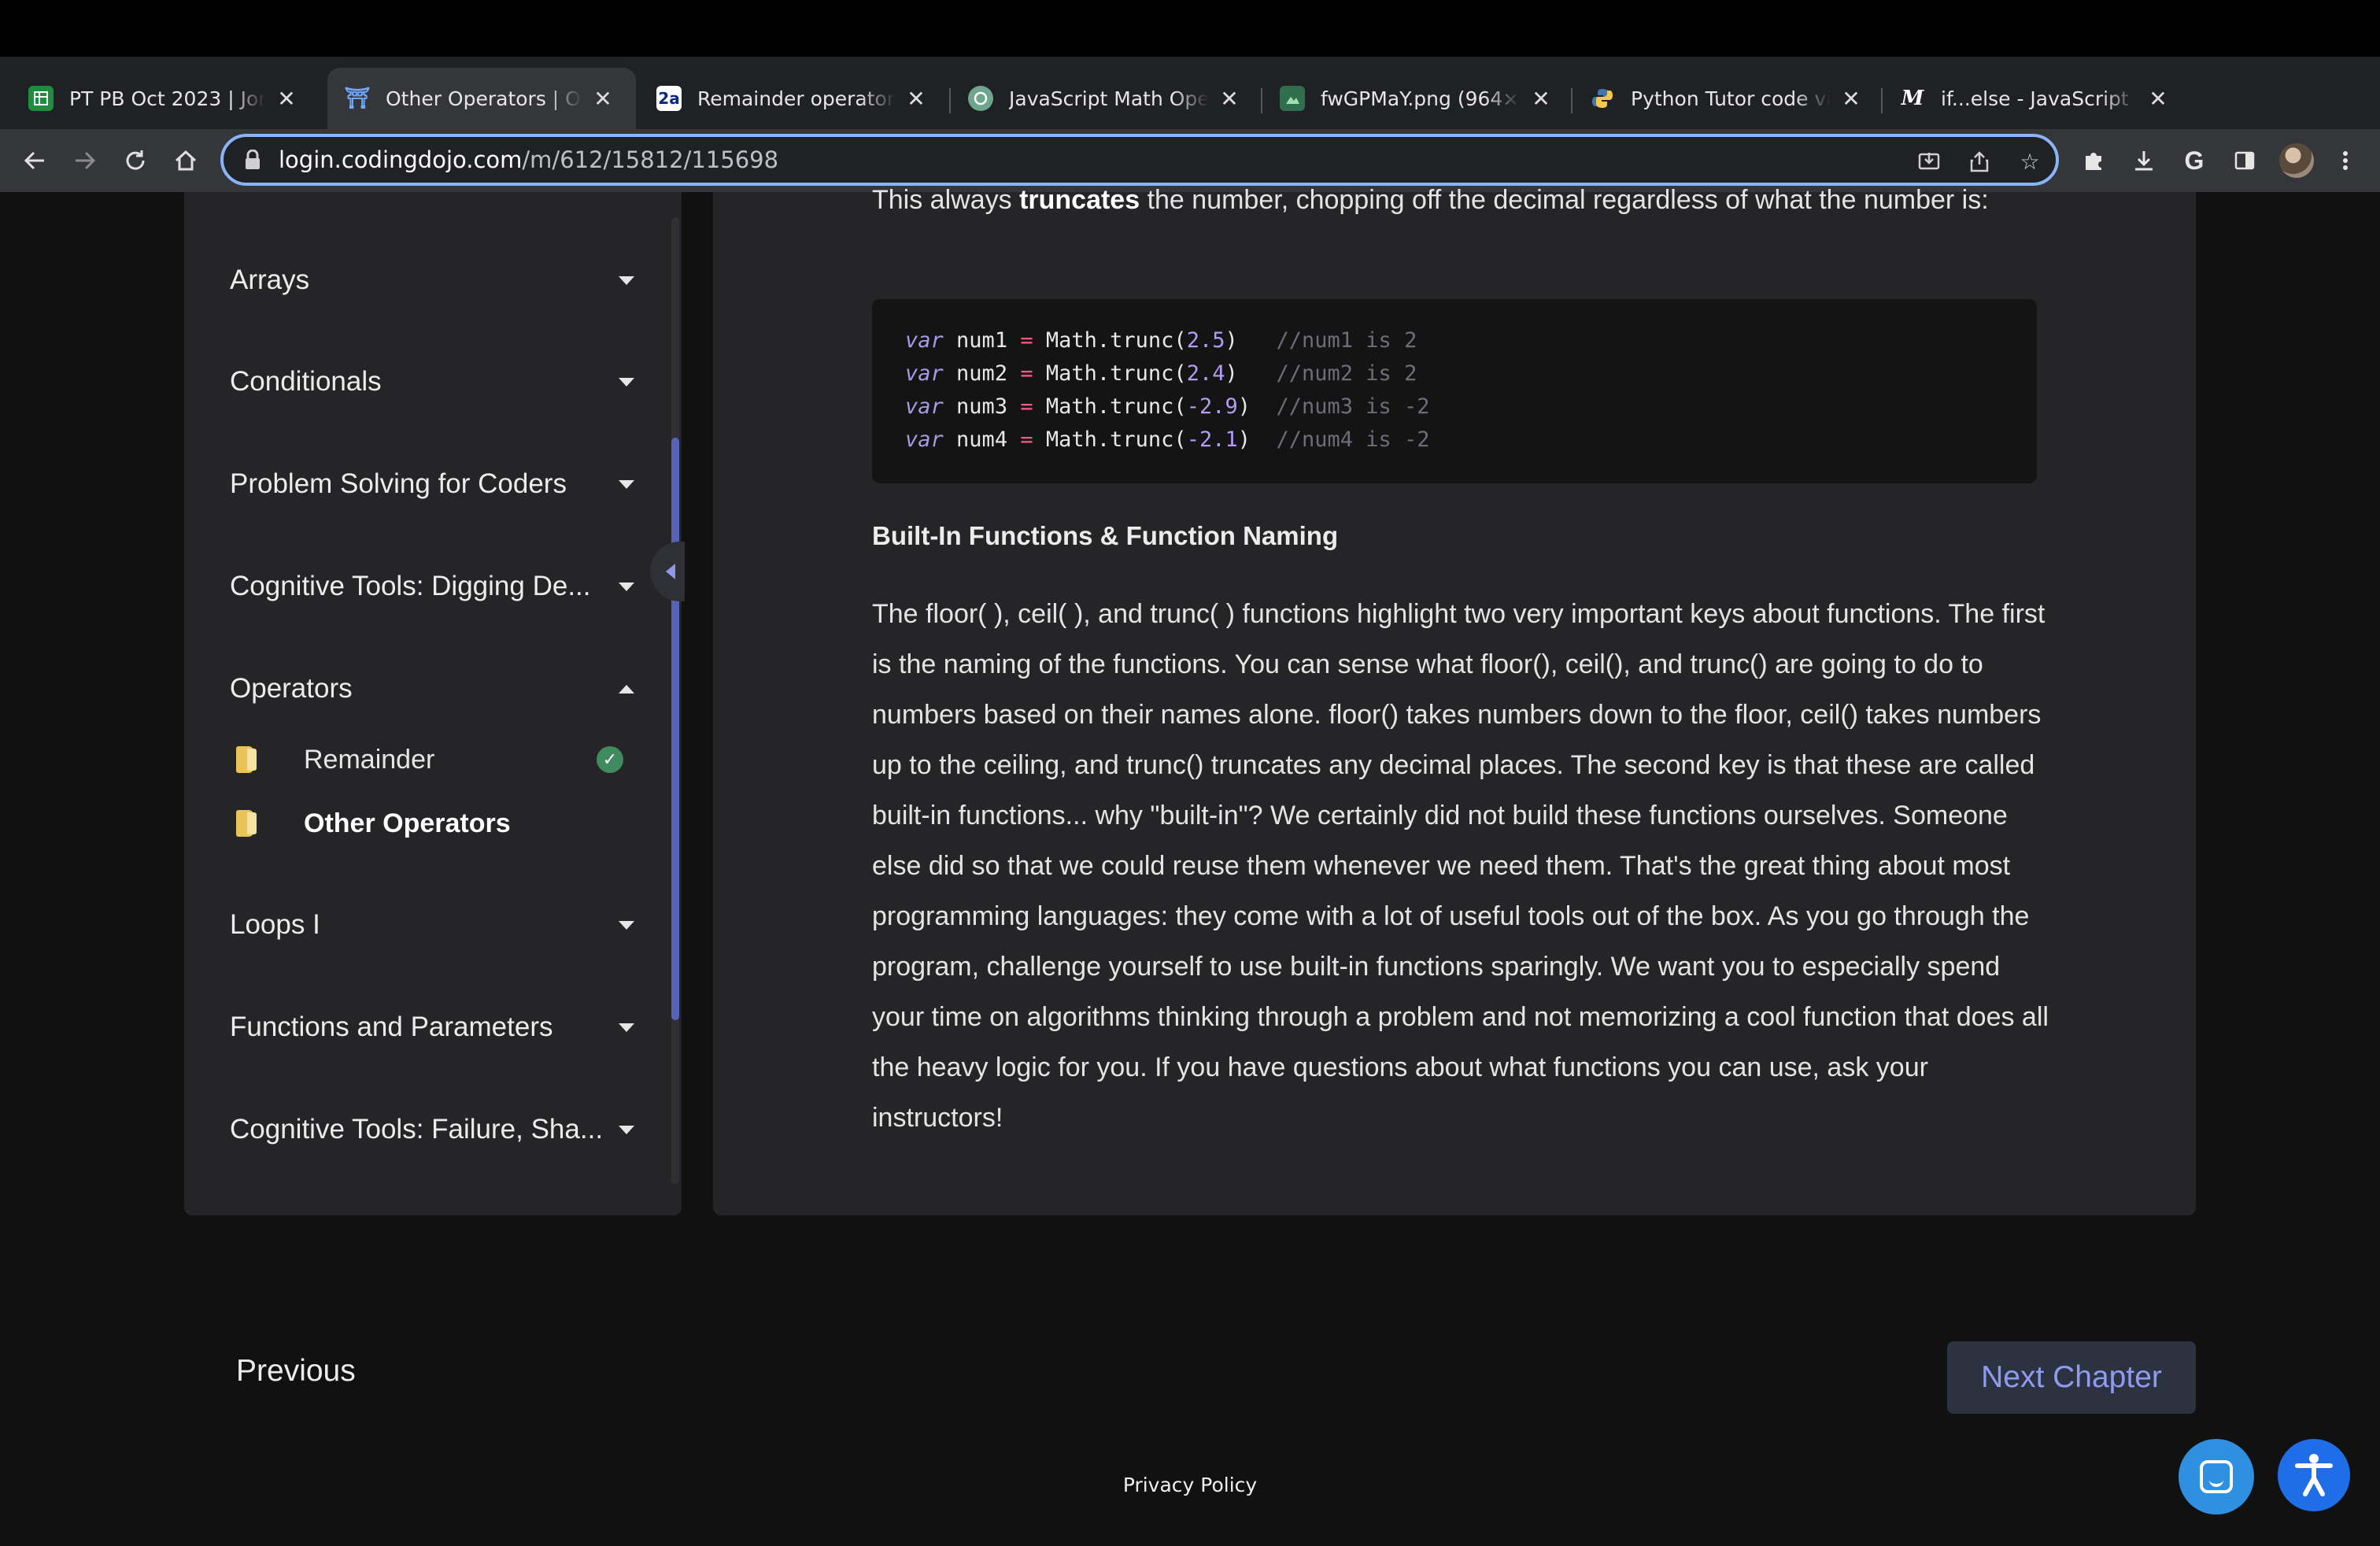 The image size is (2380, 1546). Describe the element at coordinates (1190, 28) in the screenshot. I see `system-menu-bar` at that location.